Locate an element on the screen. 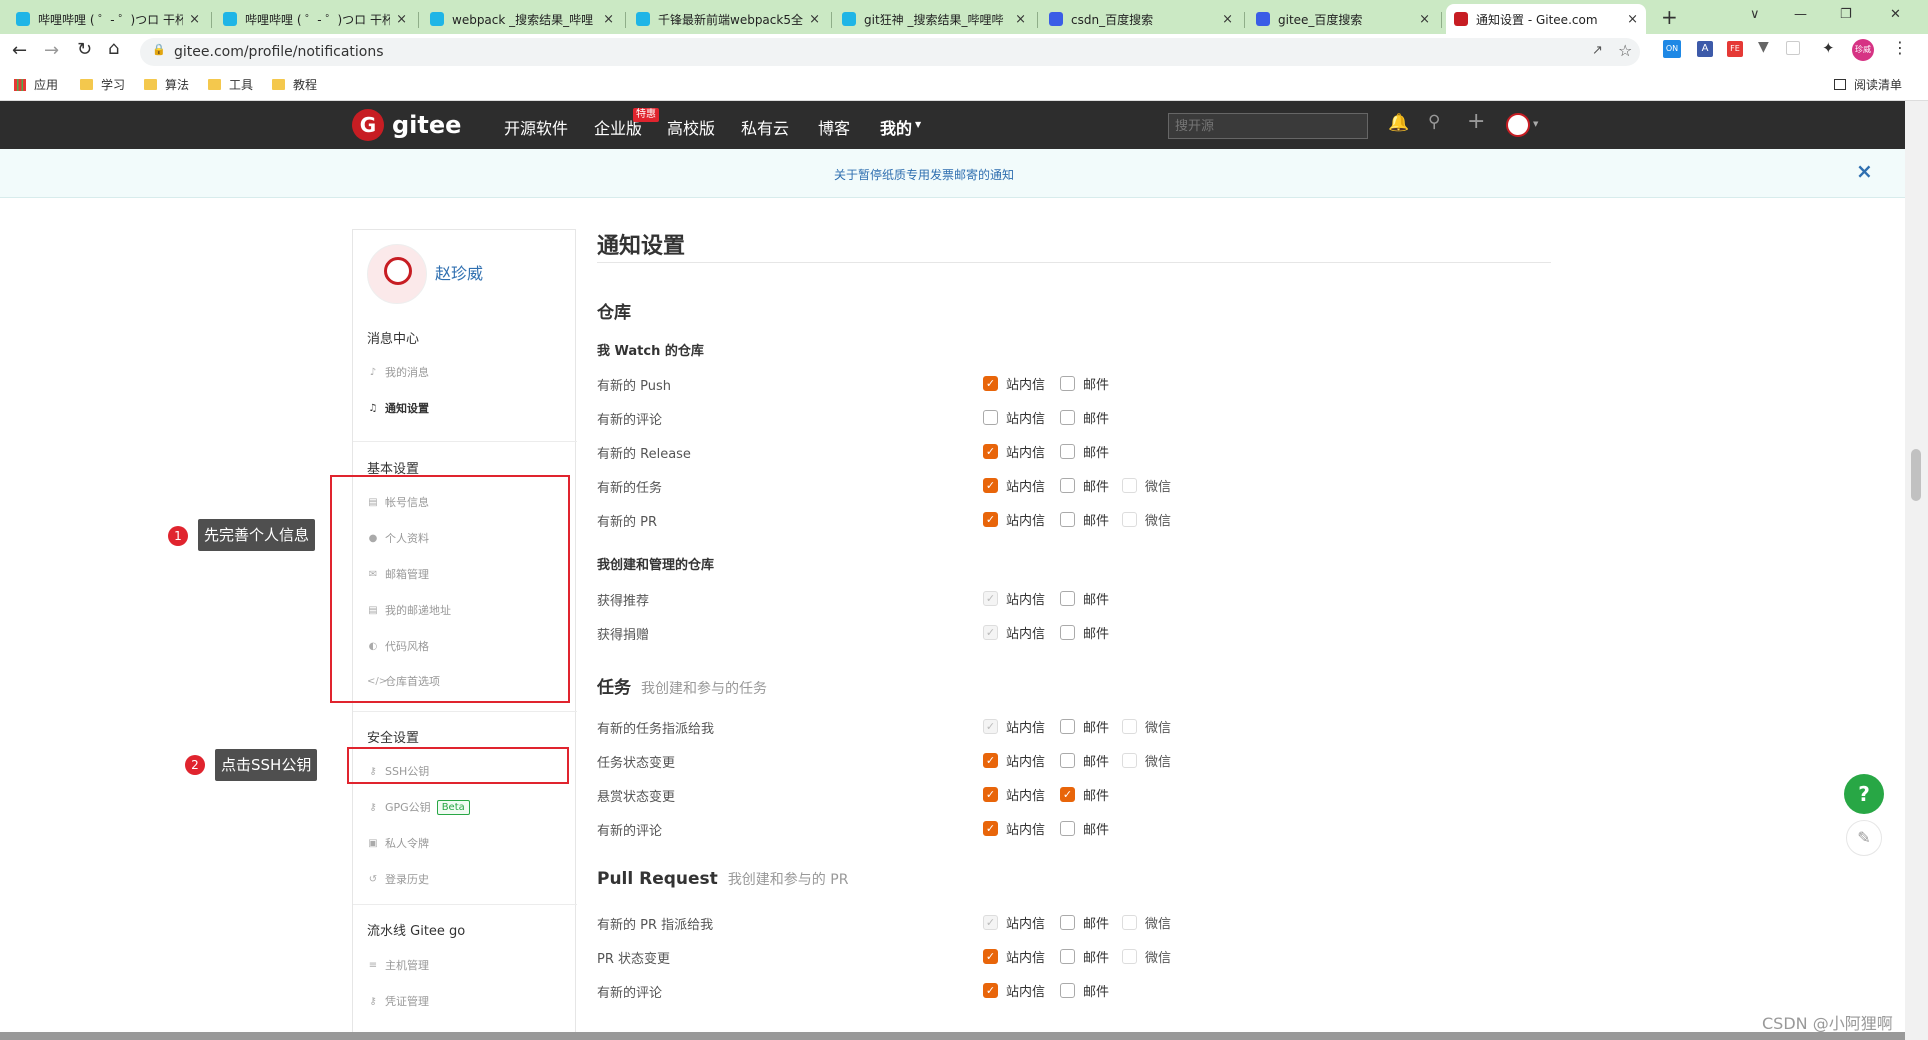 The height and width of the screenshot is (1040, 1928). back-icon: ← is located at coordinates (19, 50).